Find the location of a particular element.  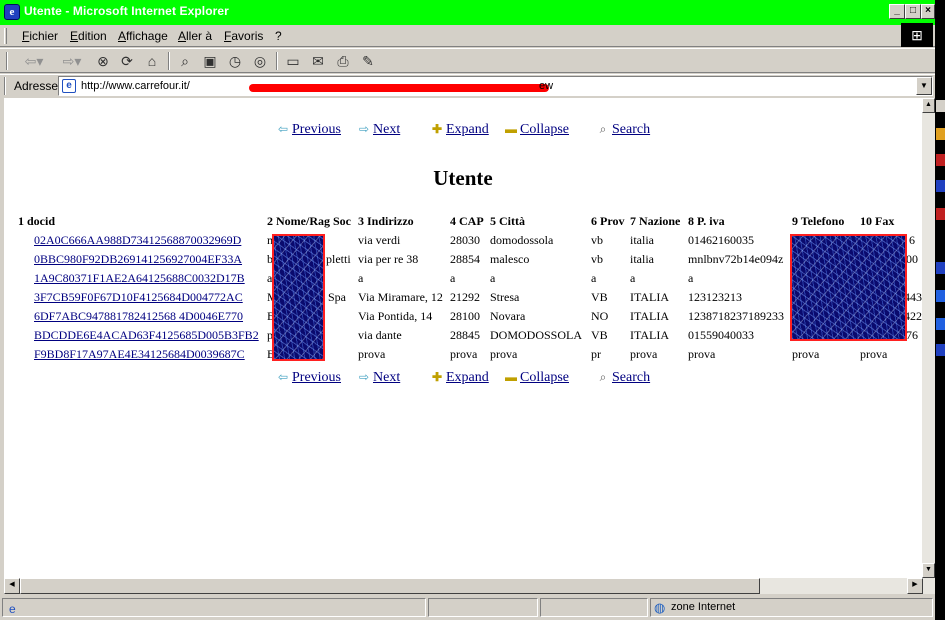

table-row-docid: F9BD8F17A97AE4E34125684D0039687C is located at coordinates (139, 354).